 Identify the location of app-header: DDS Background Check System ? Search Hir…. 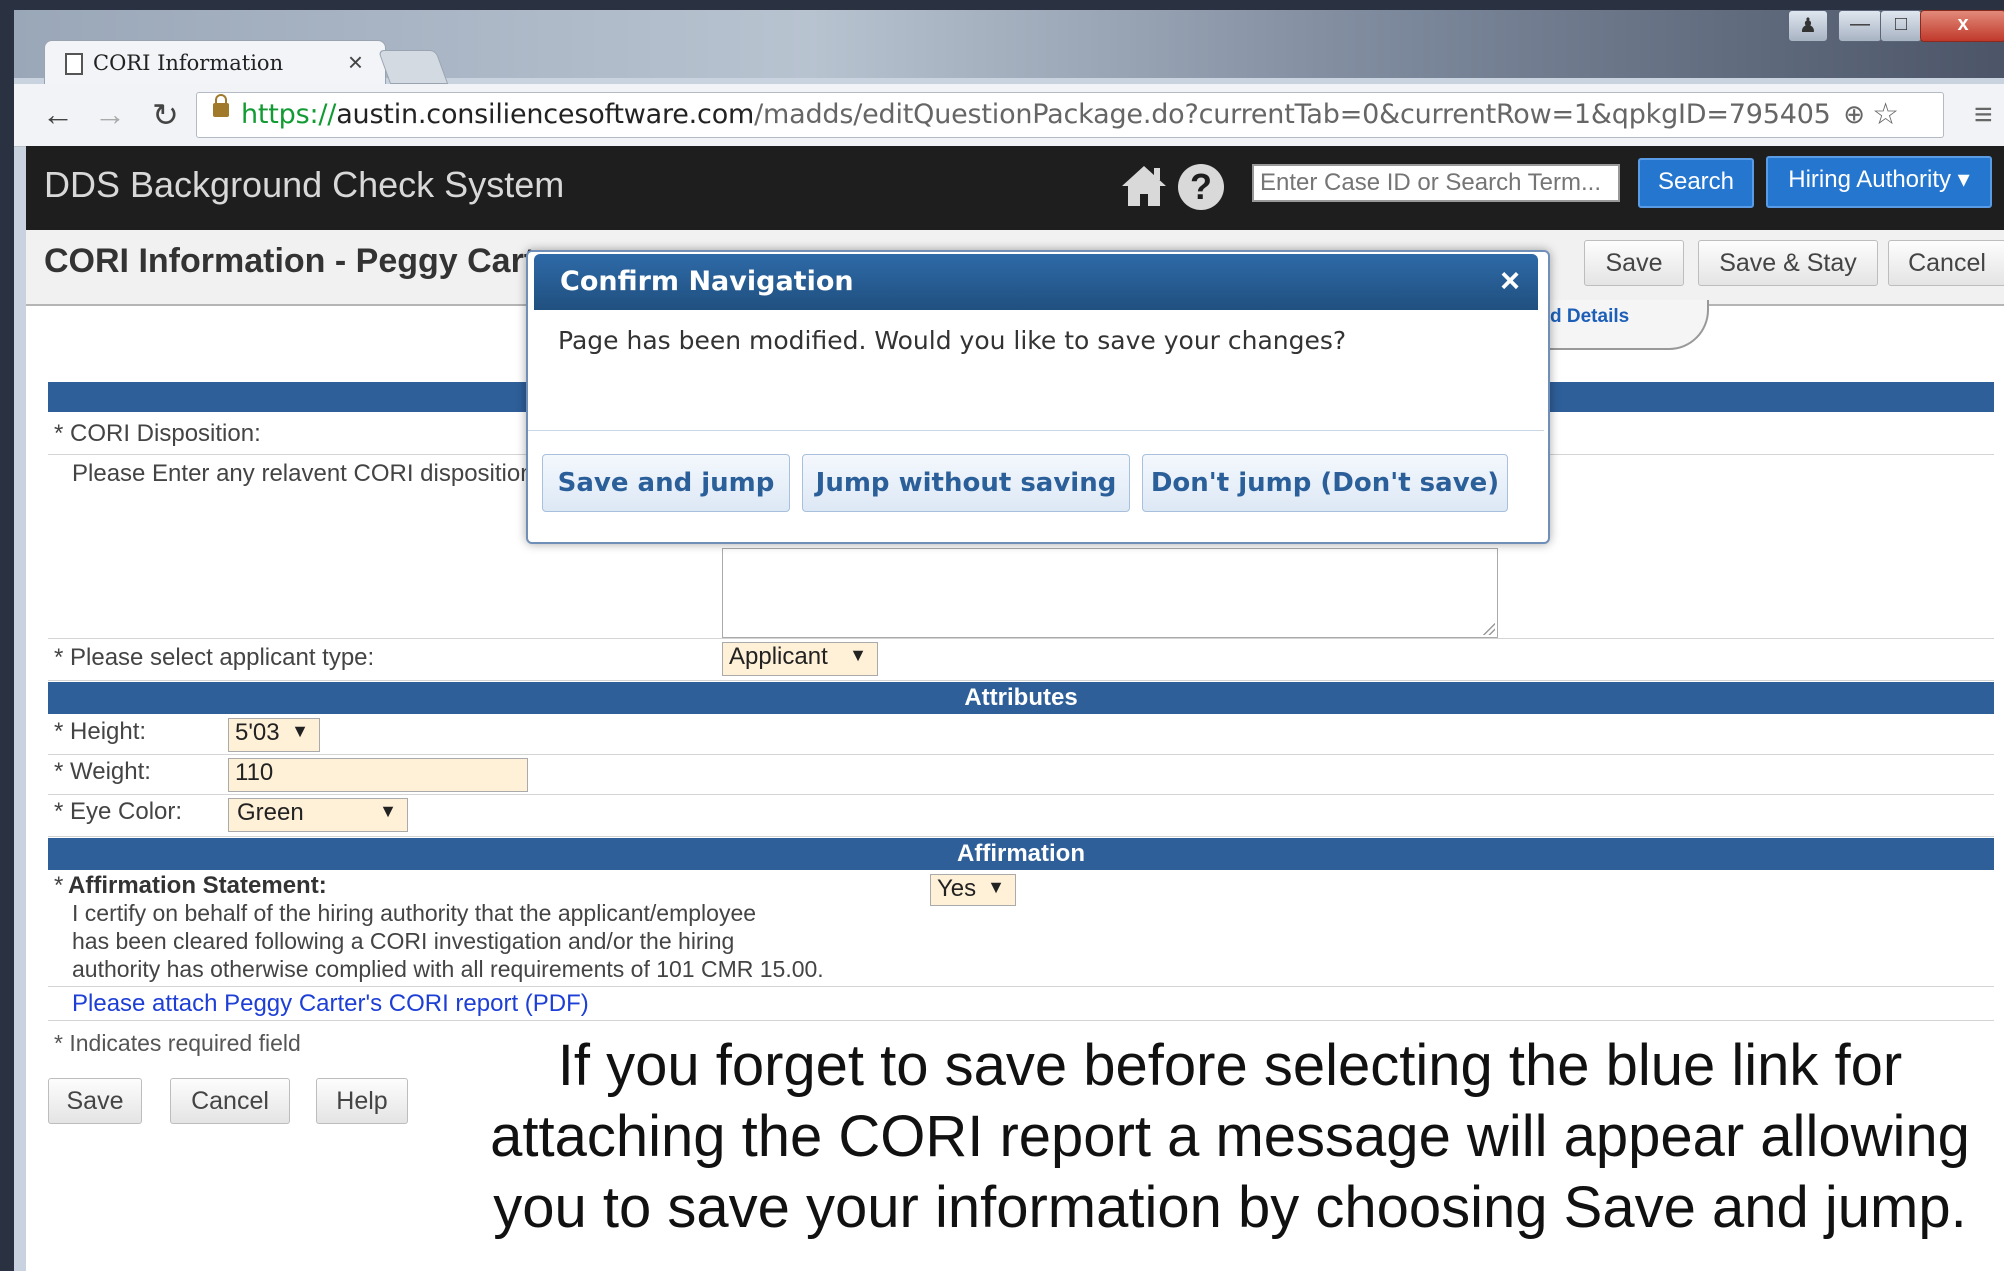
(1015, 188).